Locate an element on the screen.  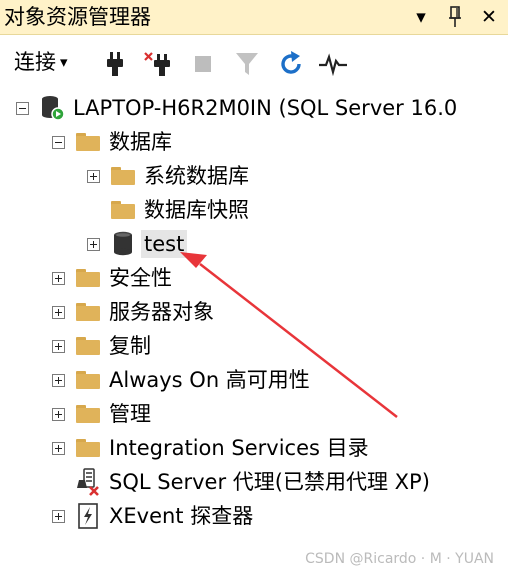
databases-label: 数据库 is located at coordinates (140, 142).